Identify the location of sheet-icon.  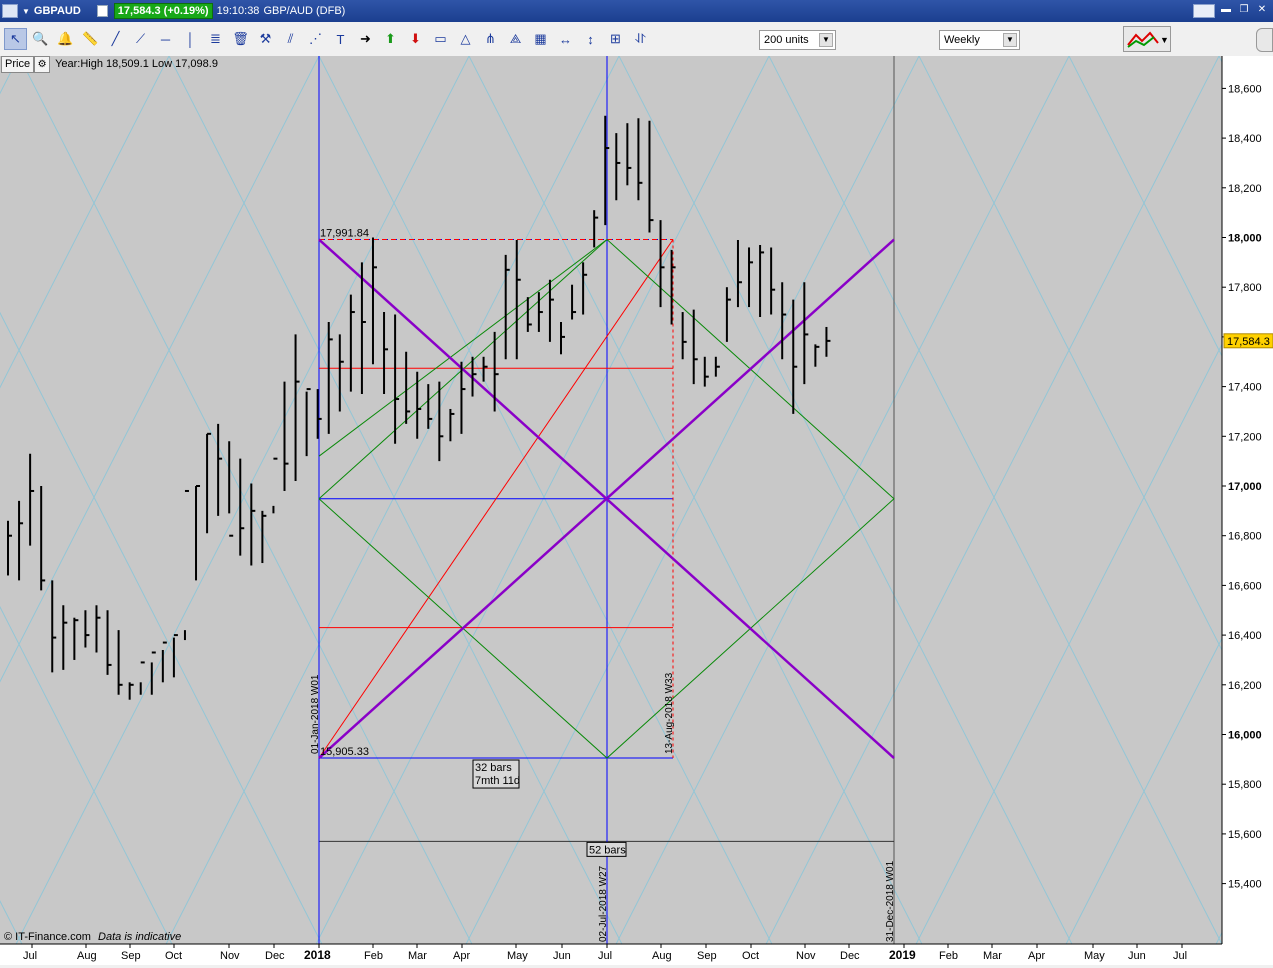
(102, 11).